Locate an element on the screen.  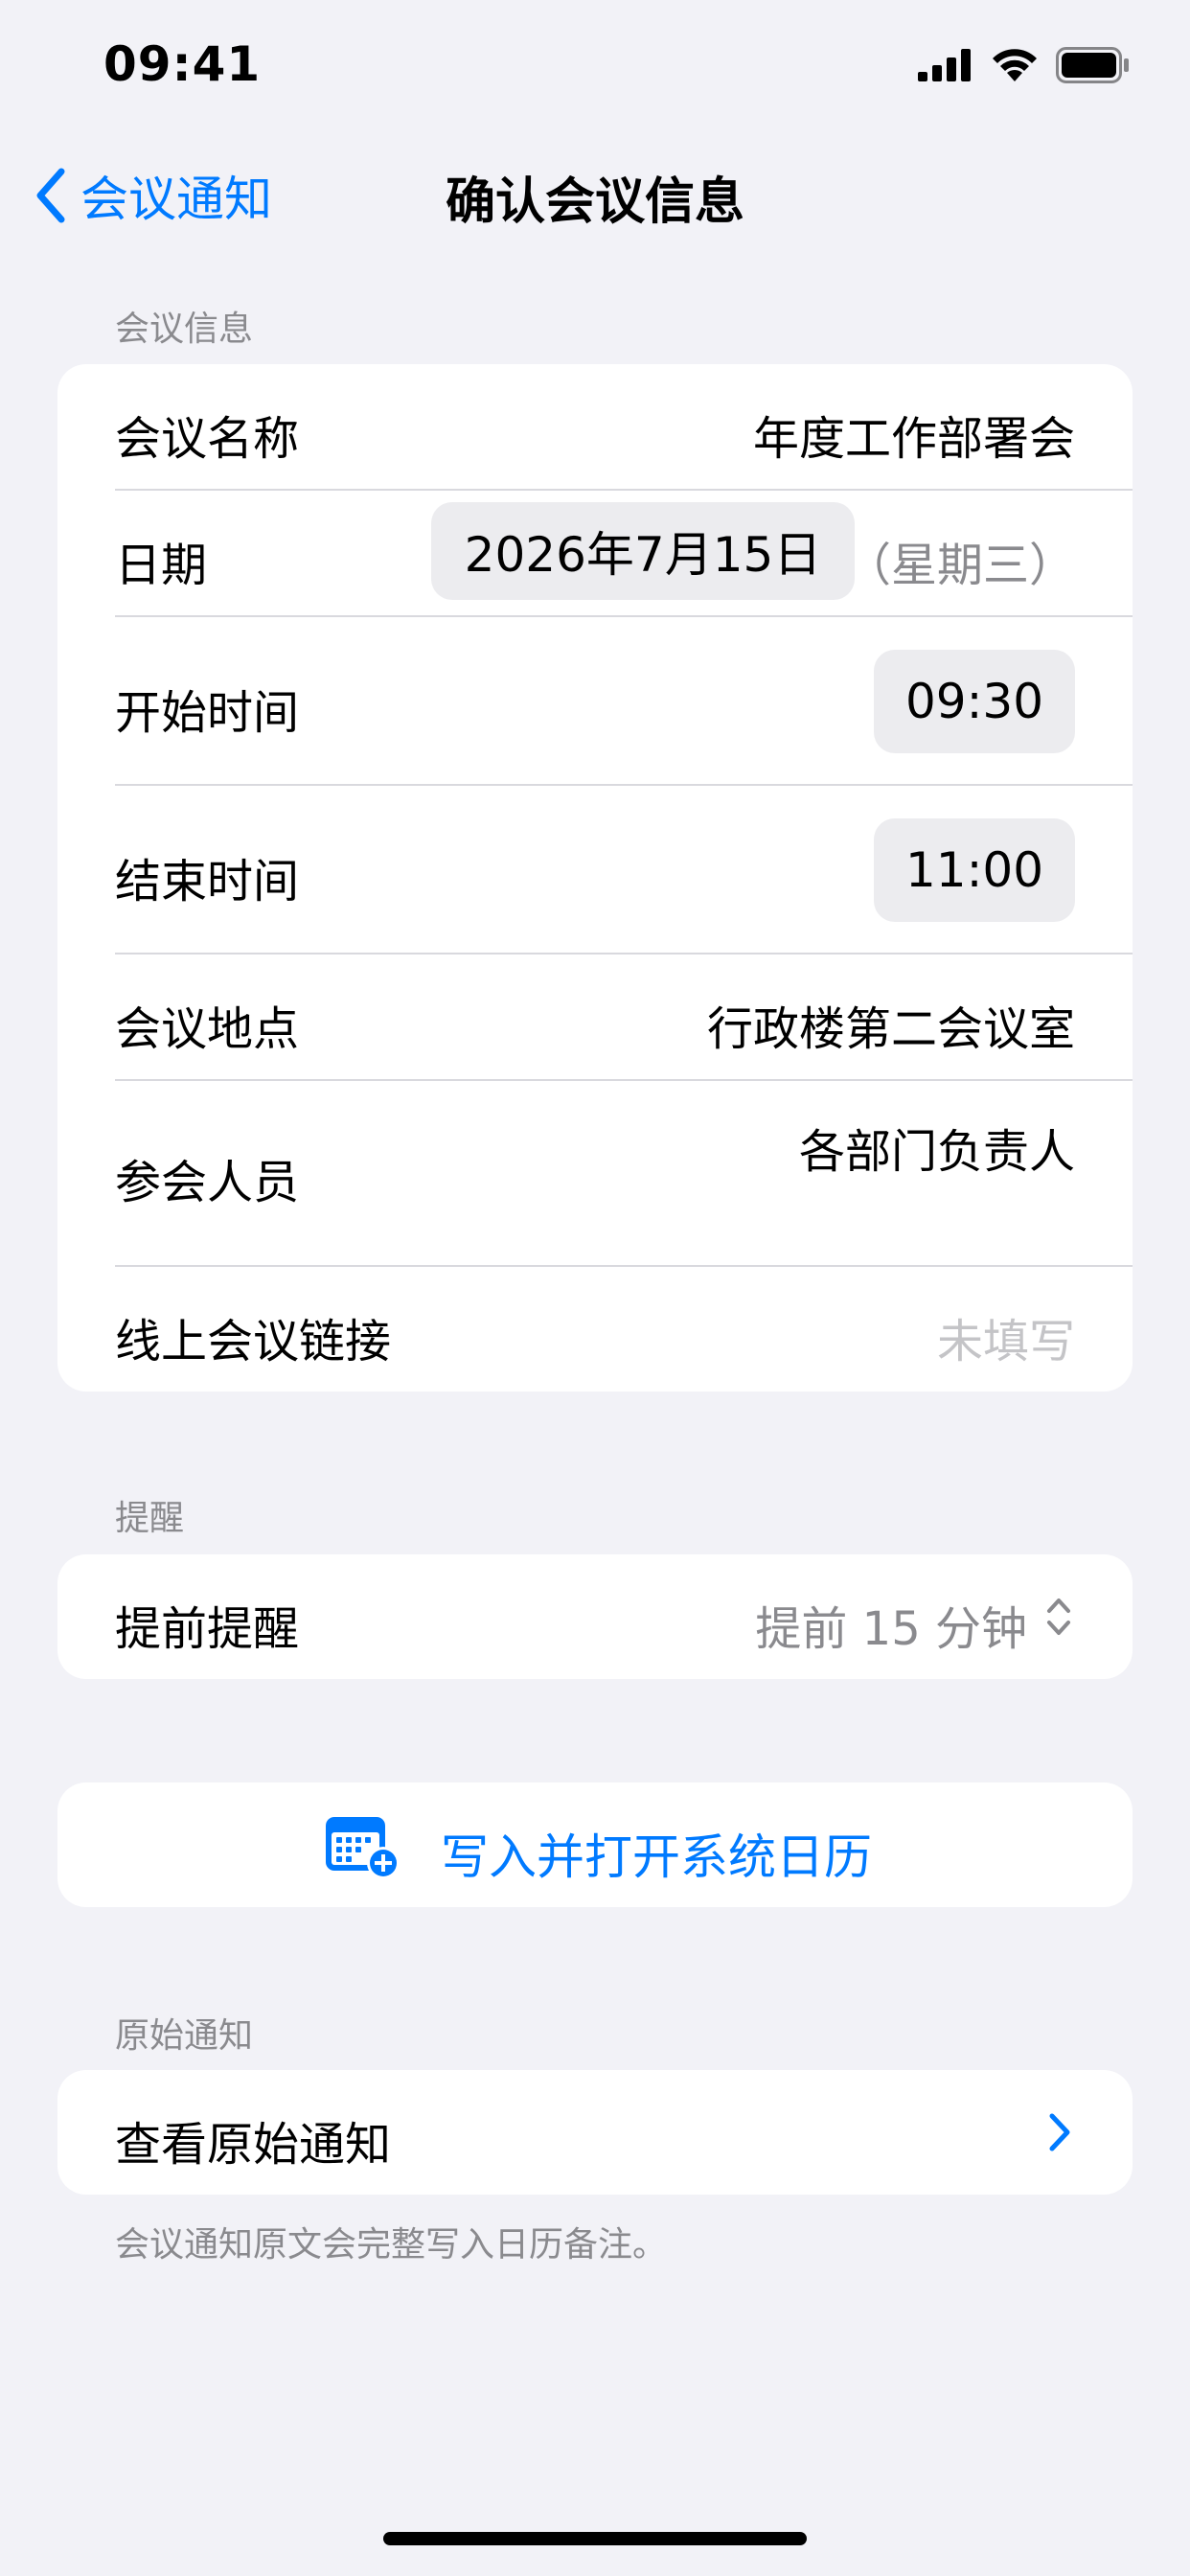
location-value: 行政楼第二会议室 is located at coordinates (890, 1029).